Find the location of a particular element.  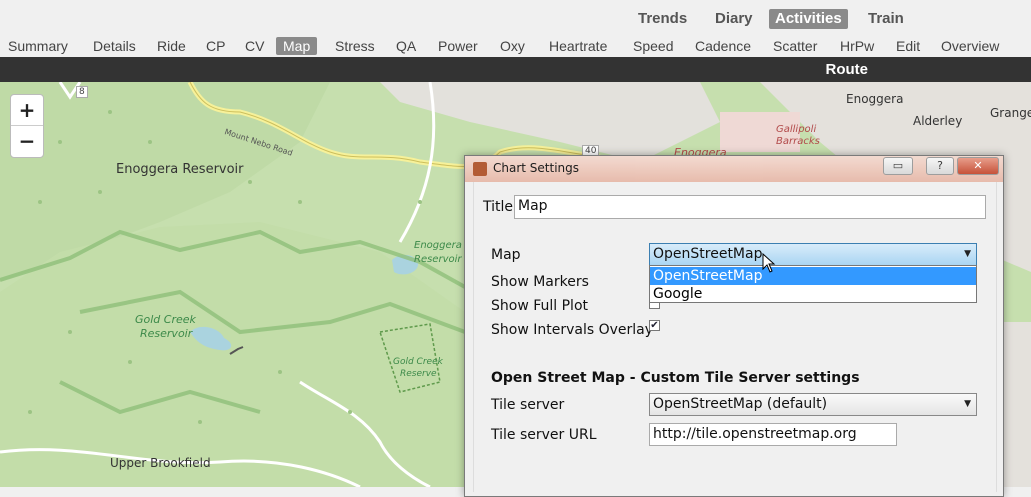

tab-qa: QA is located at coordinates (406, 46).